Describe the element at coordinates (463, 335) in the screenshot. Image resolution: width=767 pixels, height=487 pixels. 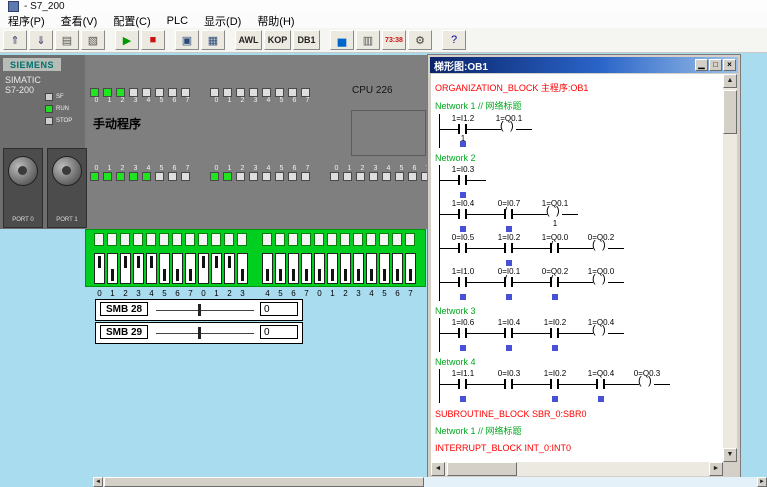
I see `ladder-contact: 1=I0.6` at that location.